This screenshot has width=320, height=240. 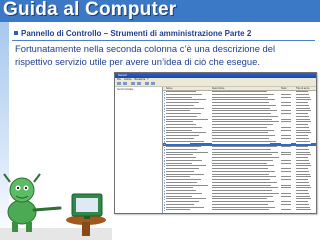 I want to click on bullet-icon, so click(x=16, y=32).